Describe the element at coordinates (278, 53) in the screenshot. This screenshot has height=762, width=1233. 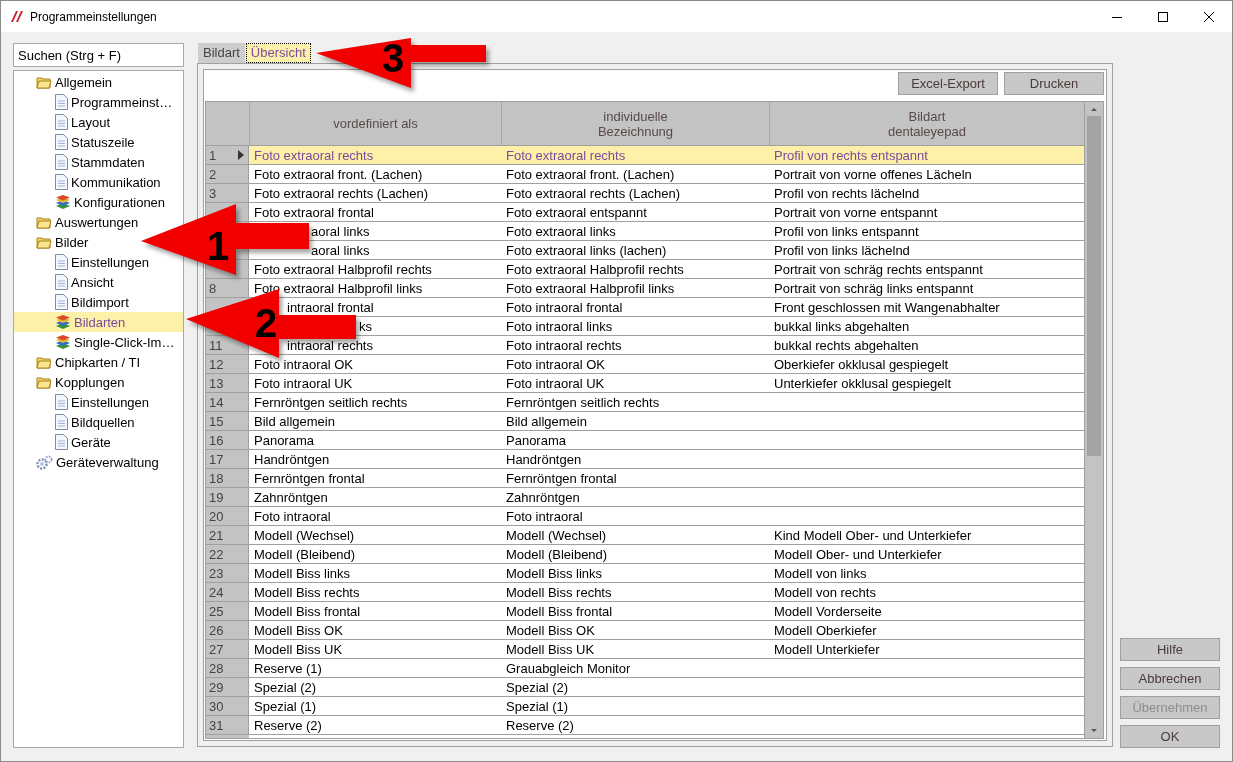
I see `tab: Übersicht` at that location.